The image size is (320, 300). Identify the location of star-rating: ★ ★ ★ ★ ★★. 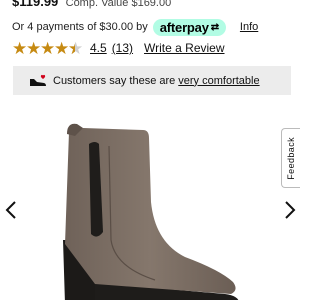
(48, 48).